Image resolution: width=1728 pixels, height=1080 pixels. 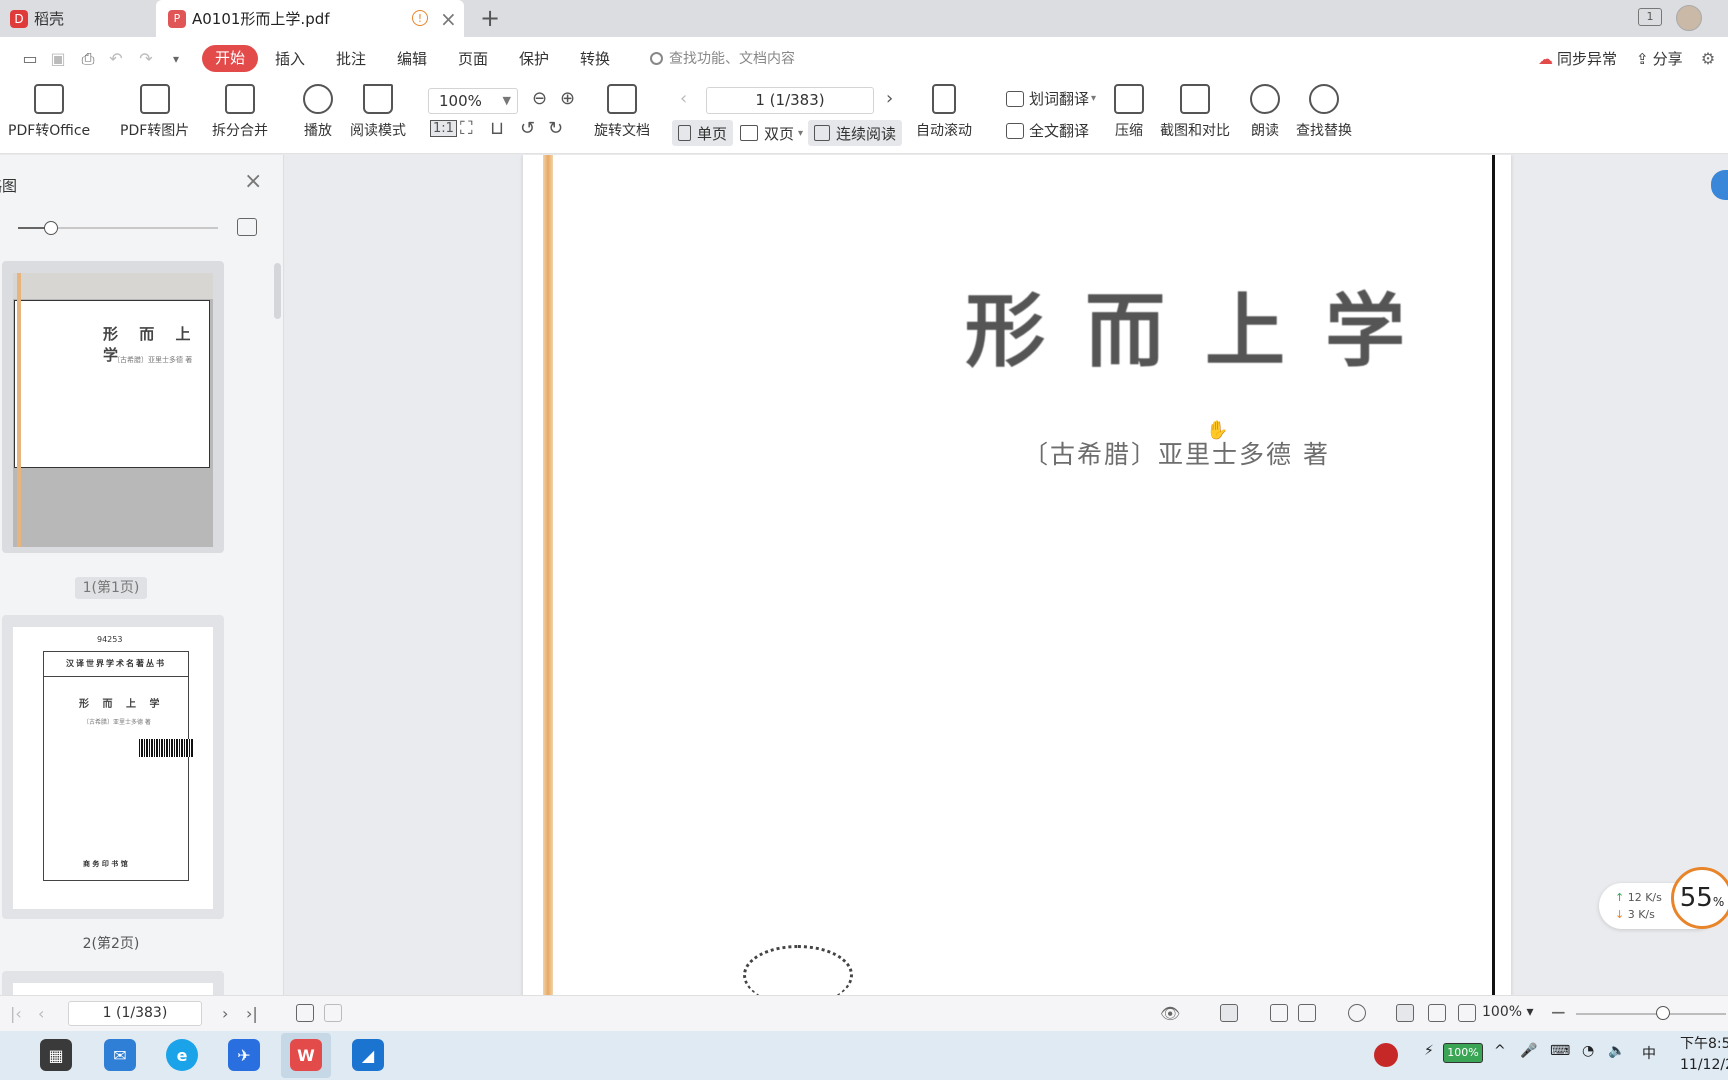 I want to click on auto-scroll-button: 自动滚动, so click(x=944, y=112).